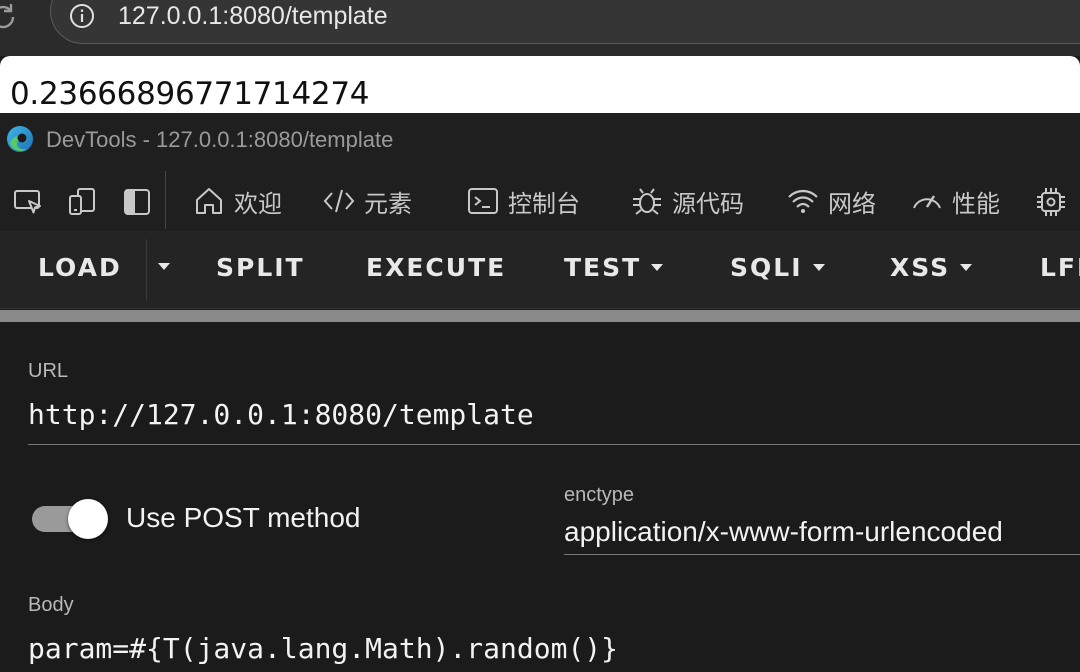 Image resolution: width=1080 pixels, height=672 pixels. Describe the element at coordinates (48, 371) in the screenshot. I see `url-label: URL` at that location.